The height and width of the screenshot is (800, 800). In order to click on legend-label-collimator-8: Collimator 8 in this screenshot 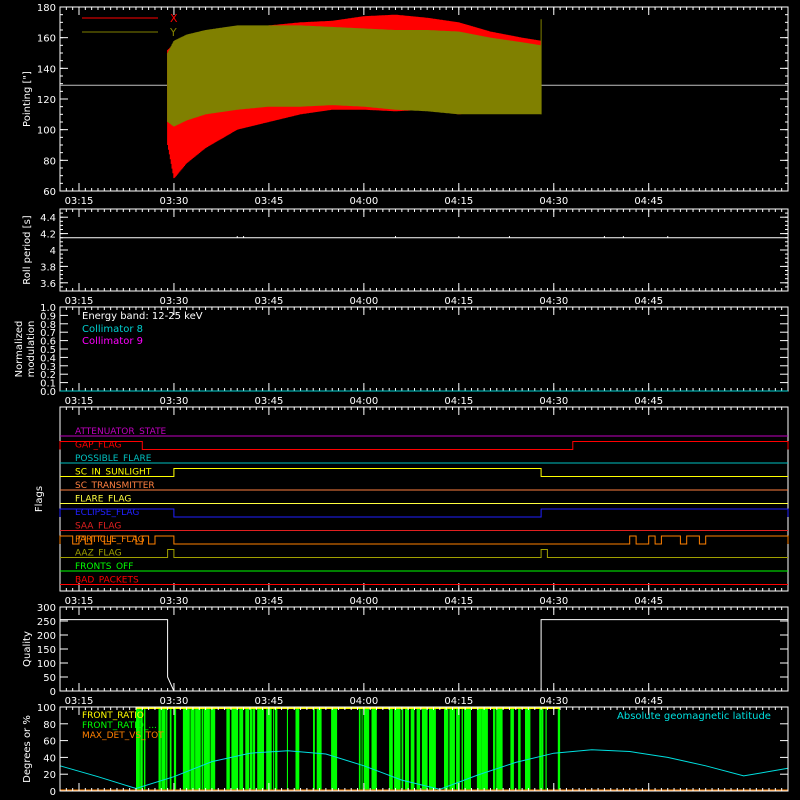, I will do `click(112, 329)`.